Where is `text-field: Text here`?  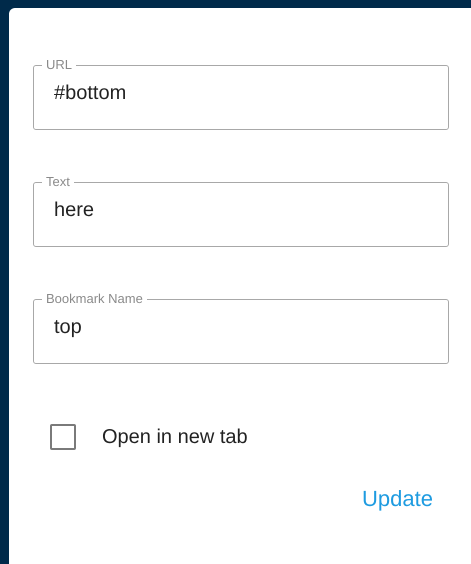
text-field: Text here is located at coordinates (241, 211).